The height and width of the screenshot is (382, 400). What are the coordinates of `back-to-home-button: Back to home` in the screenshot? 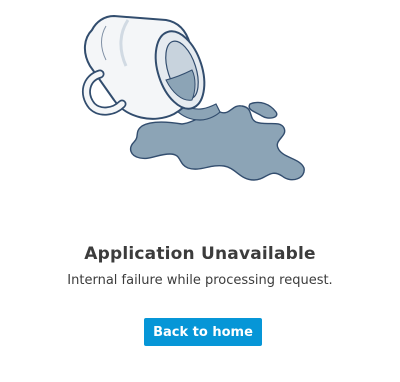 It's located at (203, 332).